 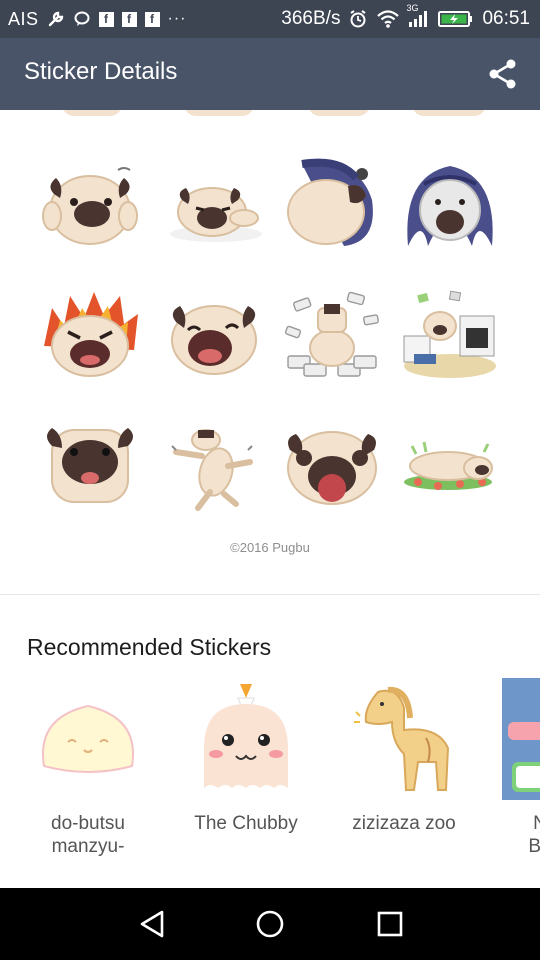 I want to click on back-triangle-icon, so click(x=152, y=924).